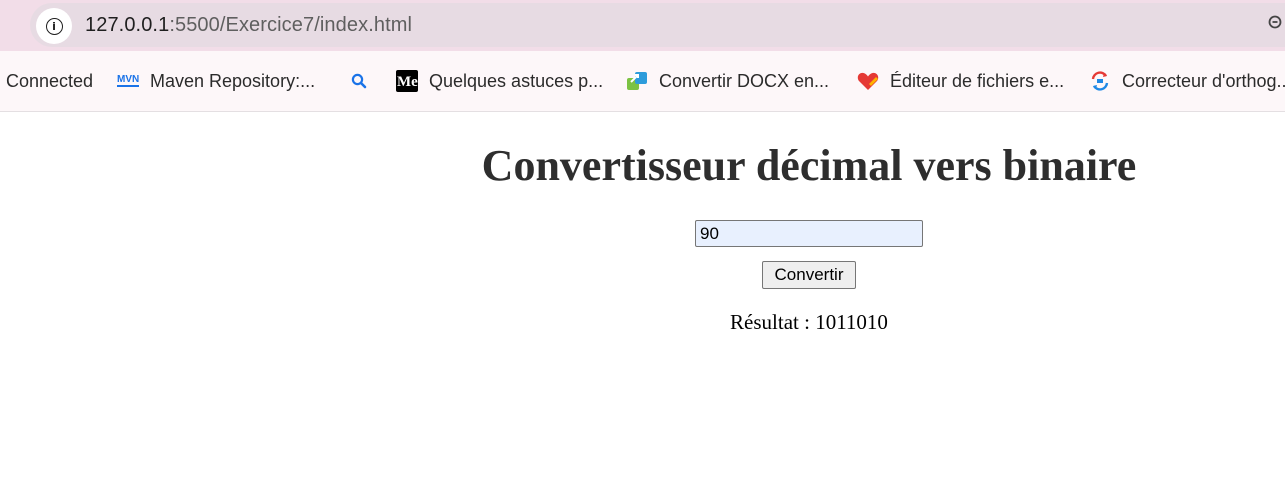  What do you see at coordinates (809, 165) in the screenshot?
I see `page-title: Convertisseur décimal vers binaire` at bounding box center [809, 165].